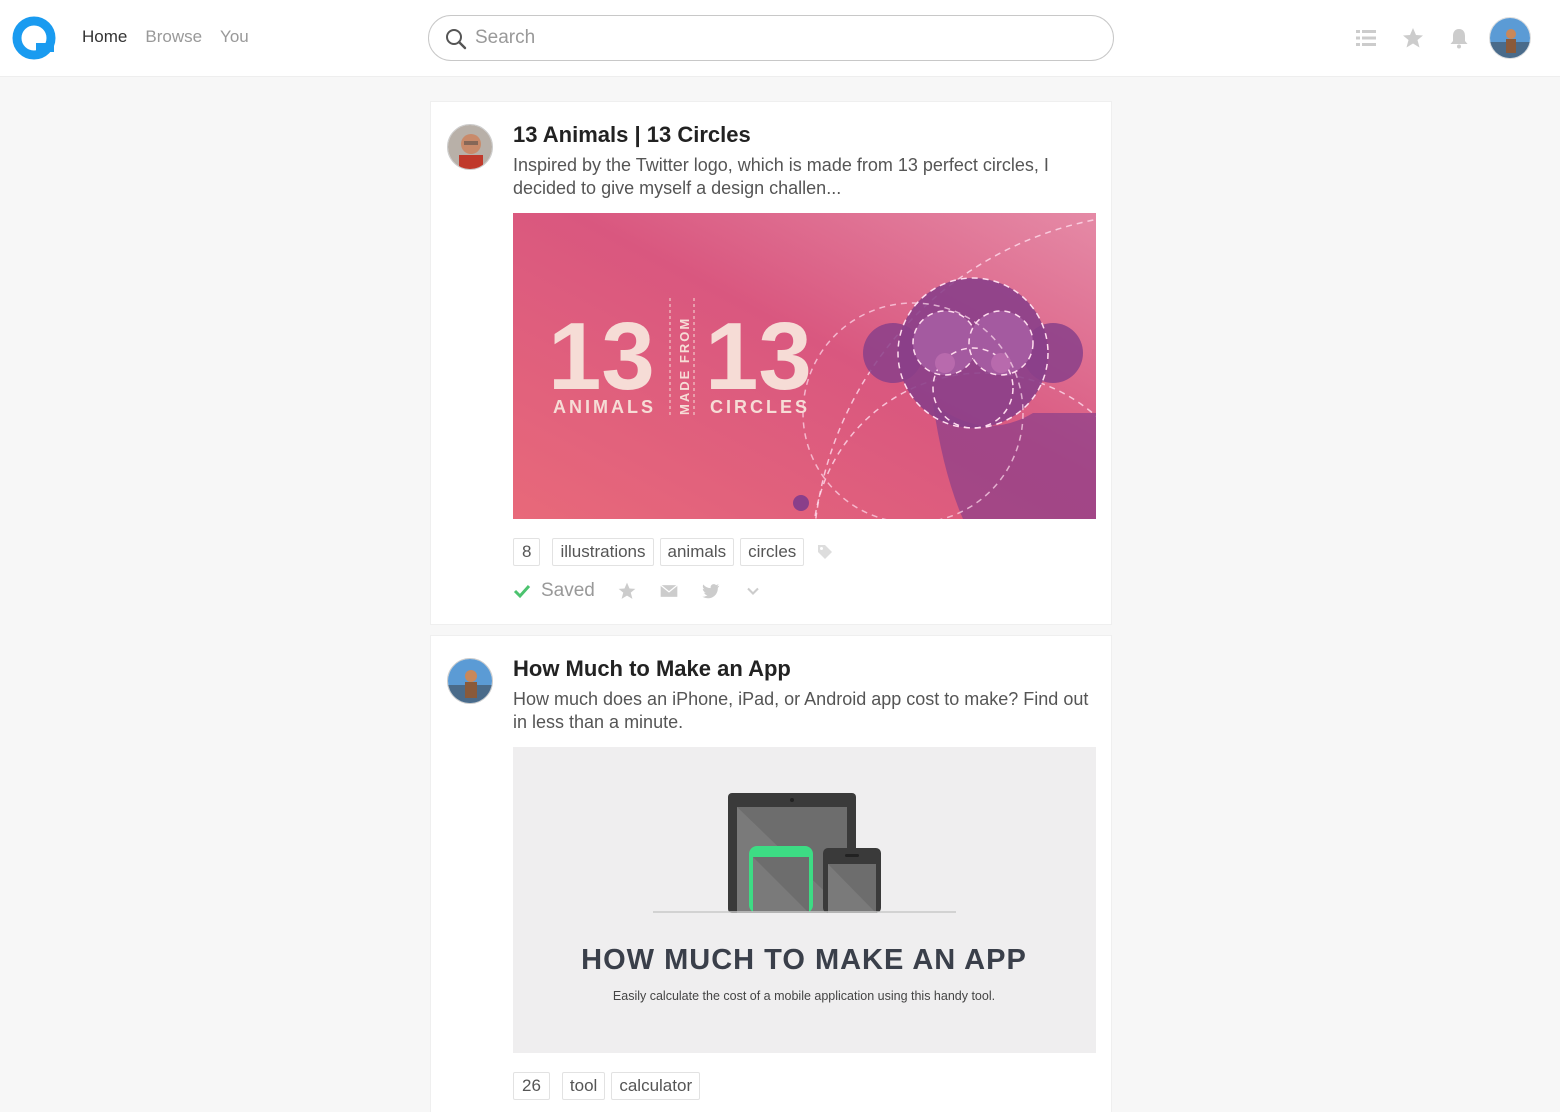 The width and height of the screenshot is (1560, 1112). I want to click on top-bar: Home Browse You, so click(780, 38).